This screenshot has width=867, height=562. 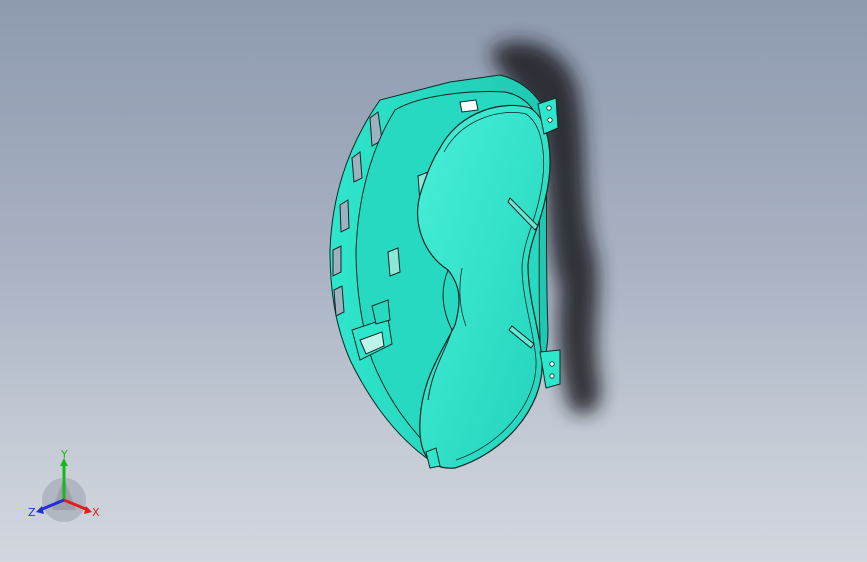 I want to click on orientation-triad: Y X Z, so click(x=64, y=485).